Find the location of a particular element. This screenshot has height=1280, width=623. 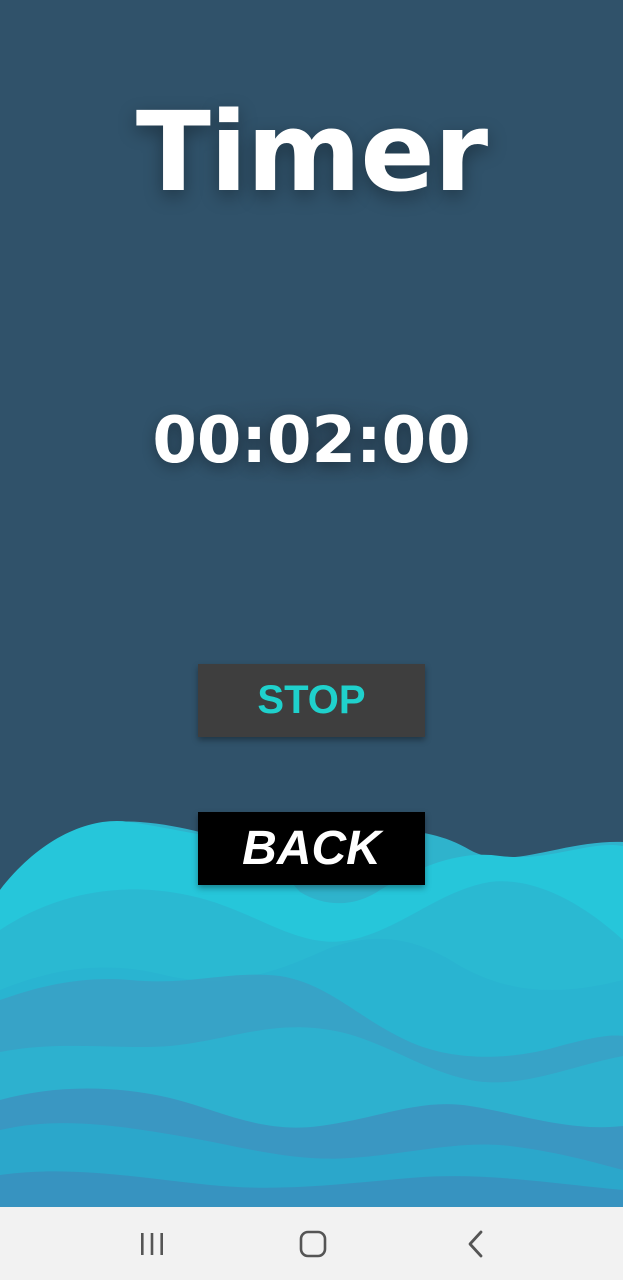

nav-recents-button is located at coordinates (152, 1244).